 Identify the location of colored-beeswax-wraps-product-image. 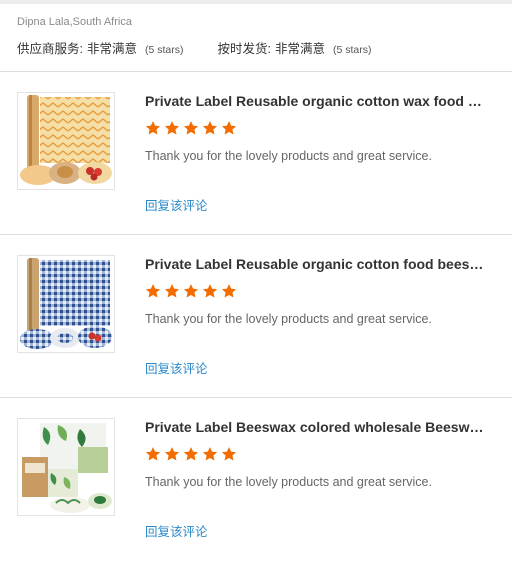
(66, 467).